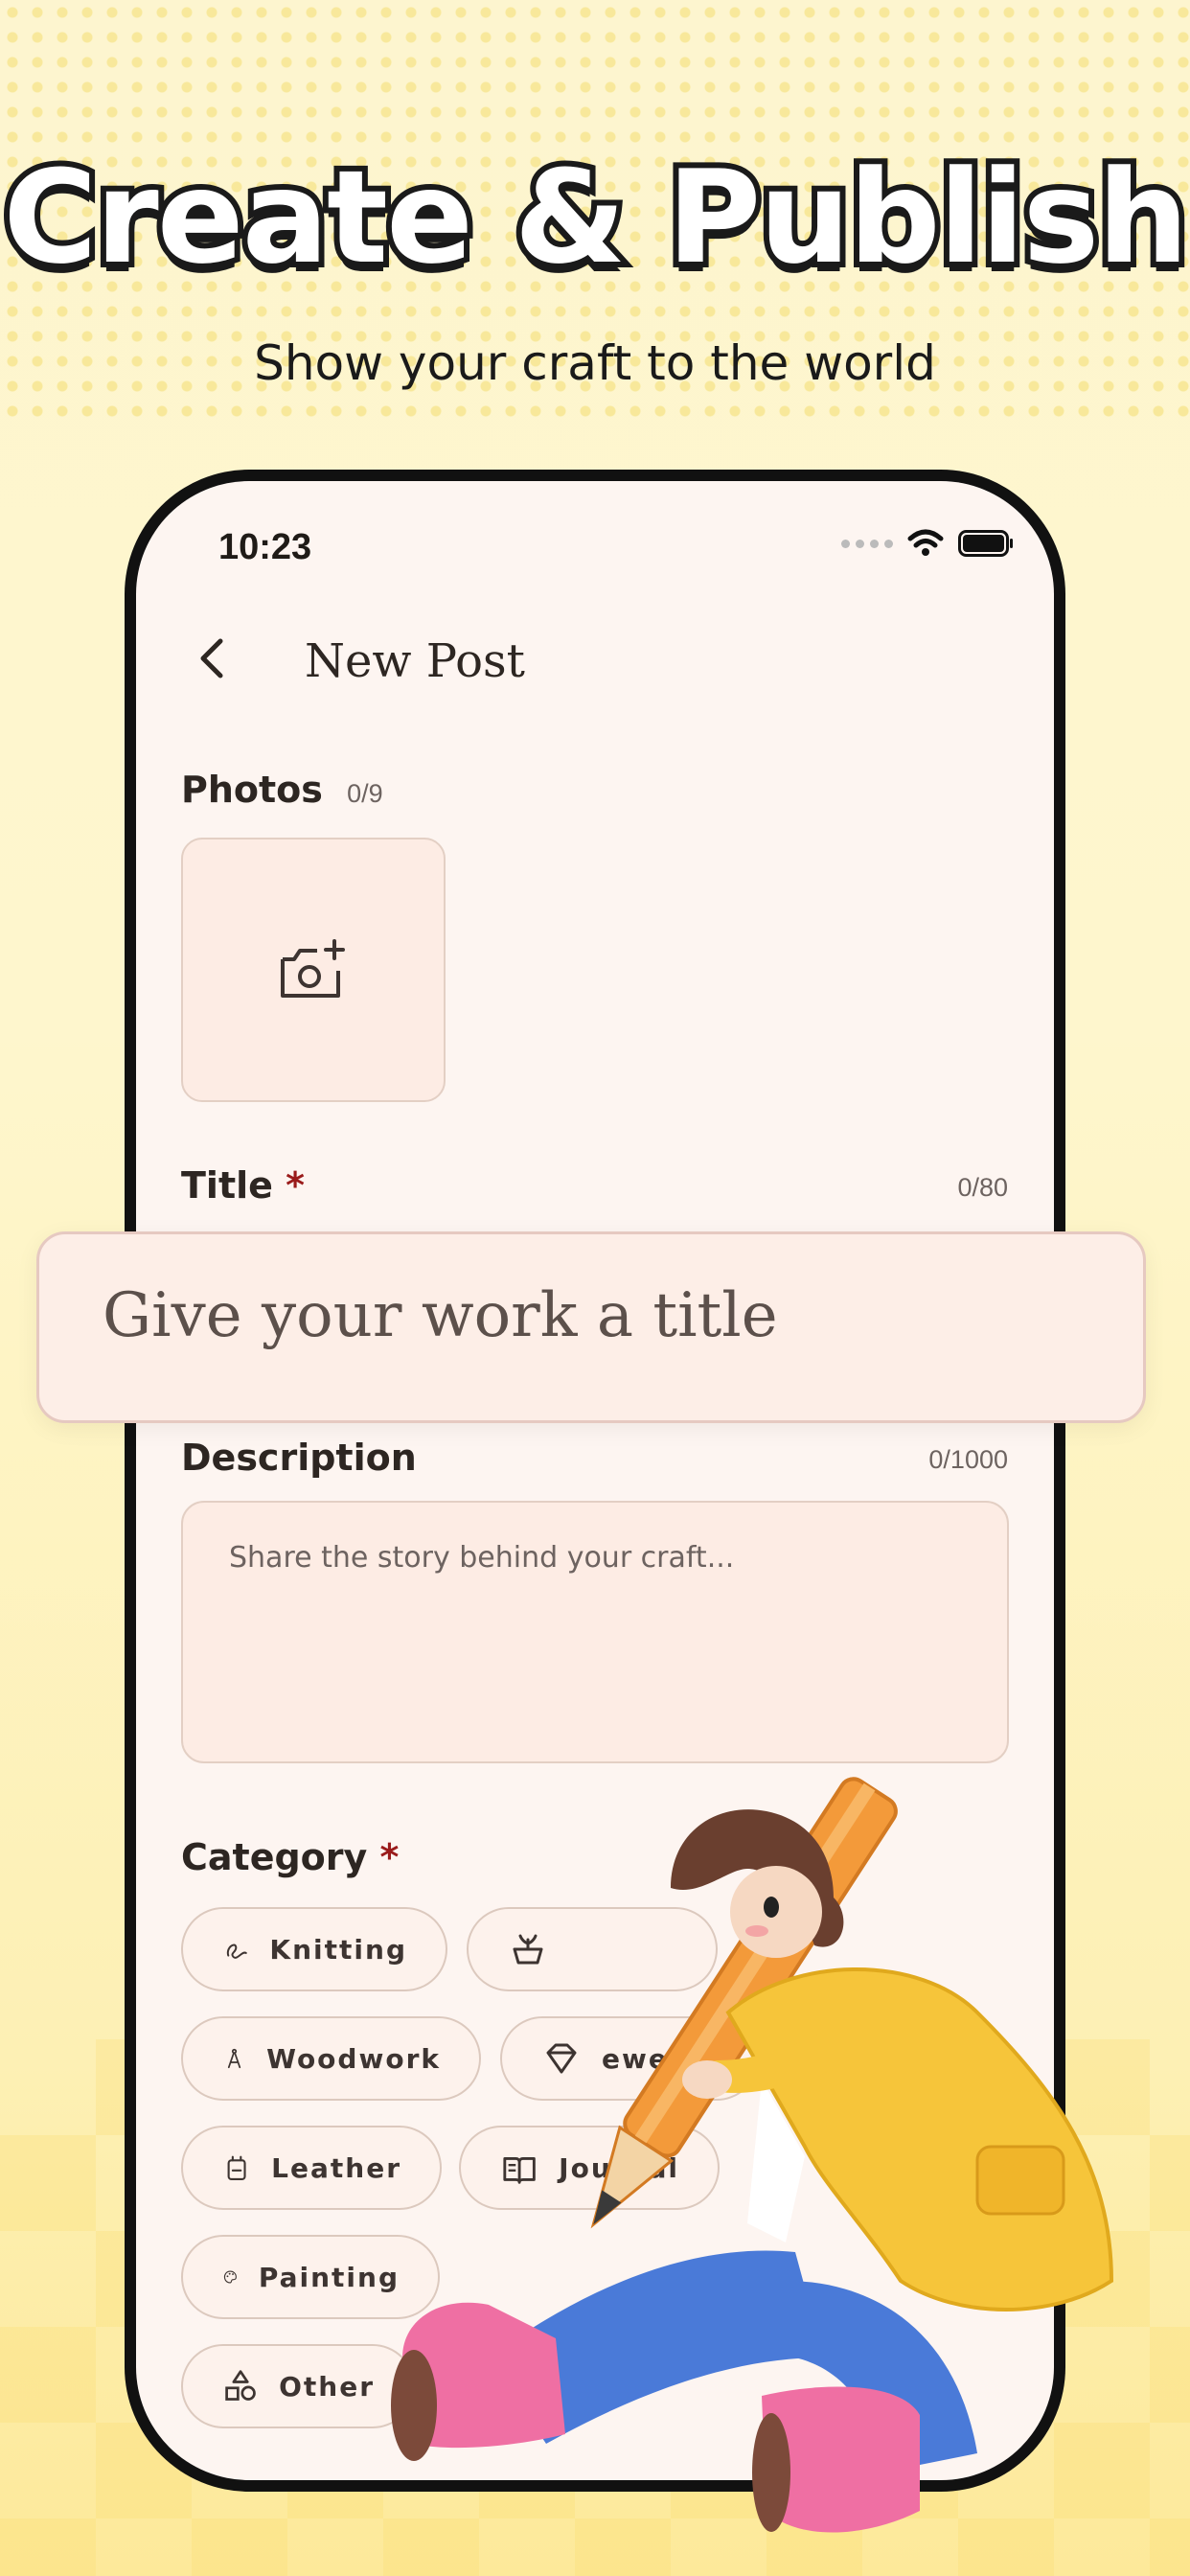  Describe the element at coordinates (265, 547) in the screenshot. I see `status-time: 10:23` at that location.